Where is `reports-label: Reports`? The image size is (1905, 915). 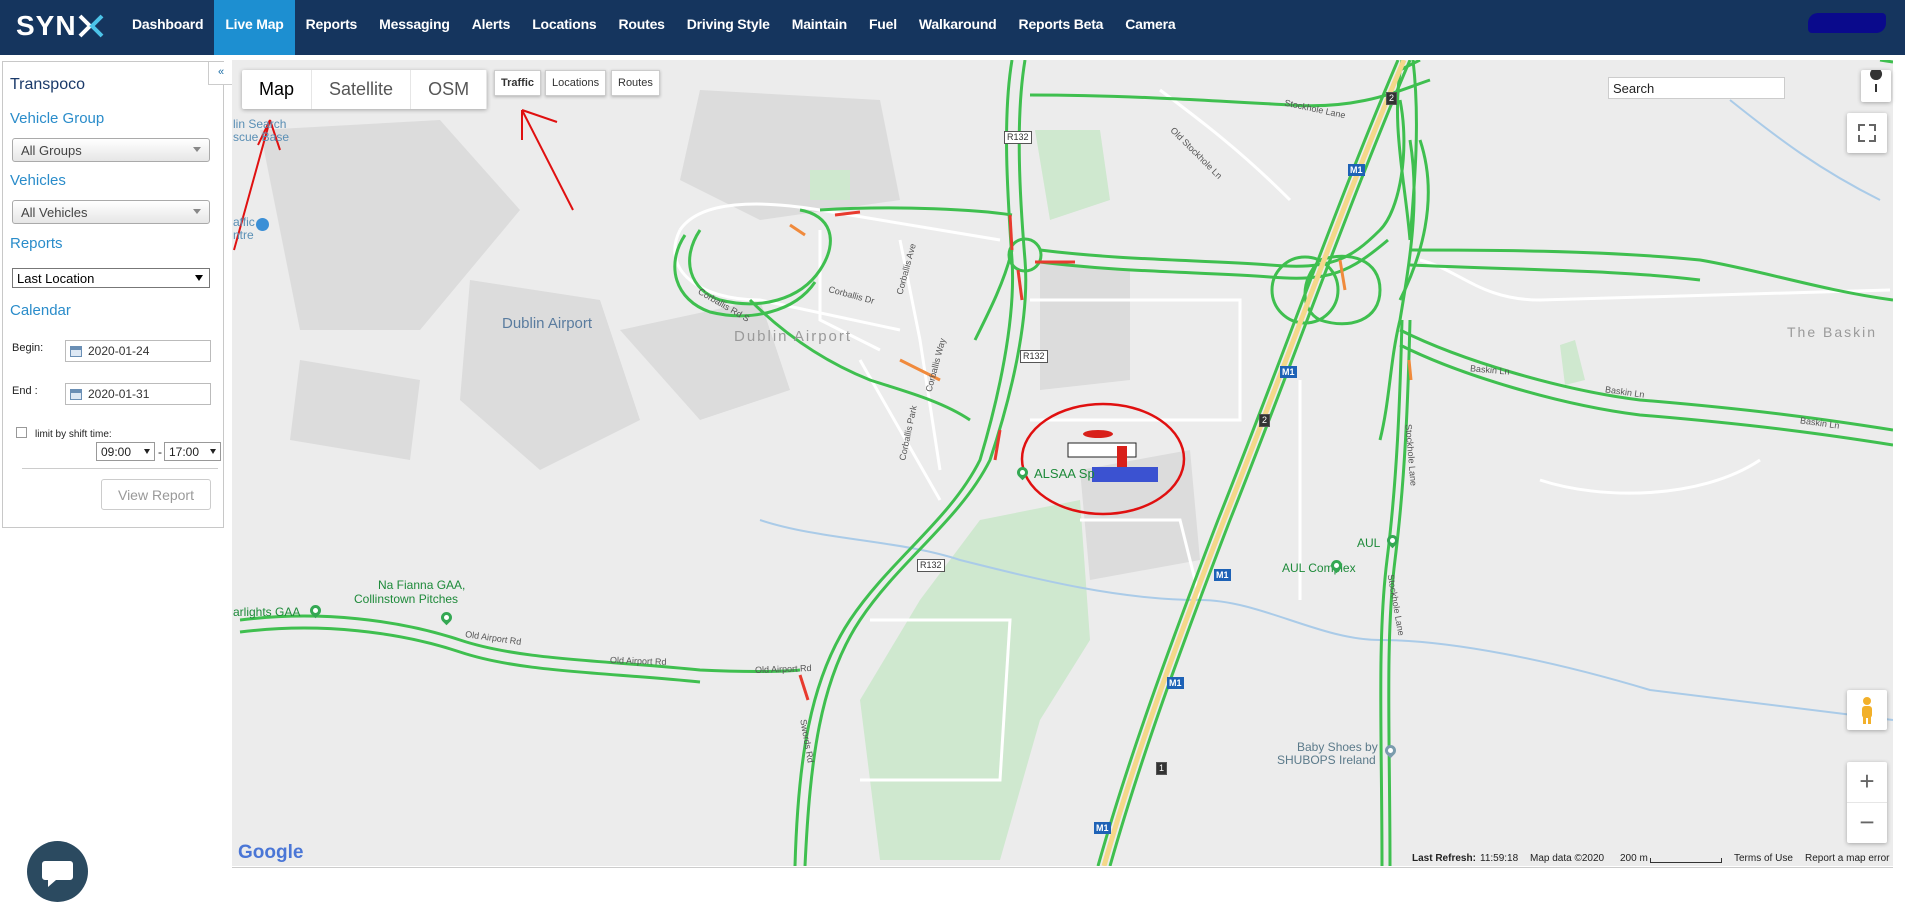
reports-label: Reports is located at coordinates (36, 243).